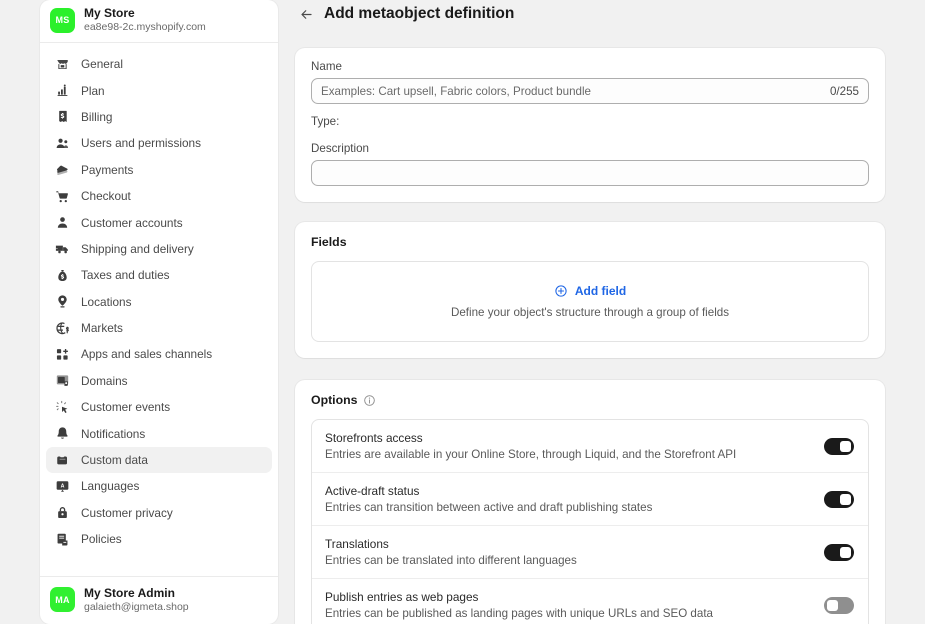 This screenshot has width=925, height=624. I want to click on sidebar-item-customer-events: Customer events, so click(159, 407).